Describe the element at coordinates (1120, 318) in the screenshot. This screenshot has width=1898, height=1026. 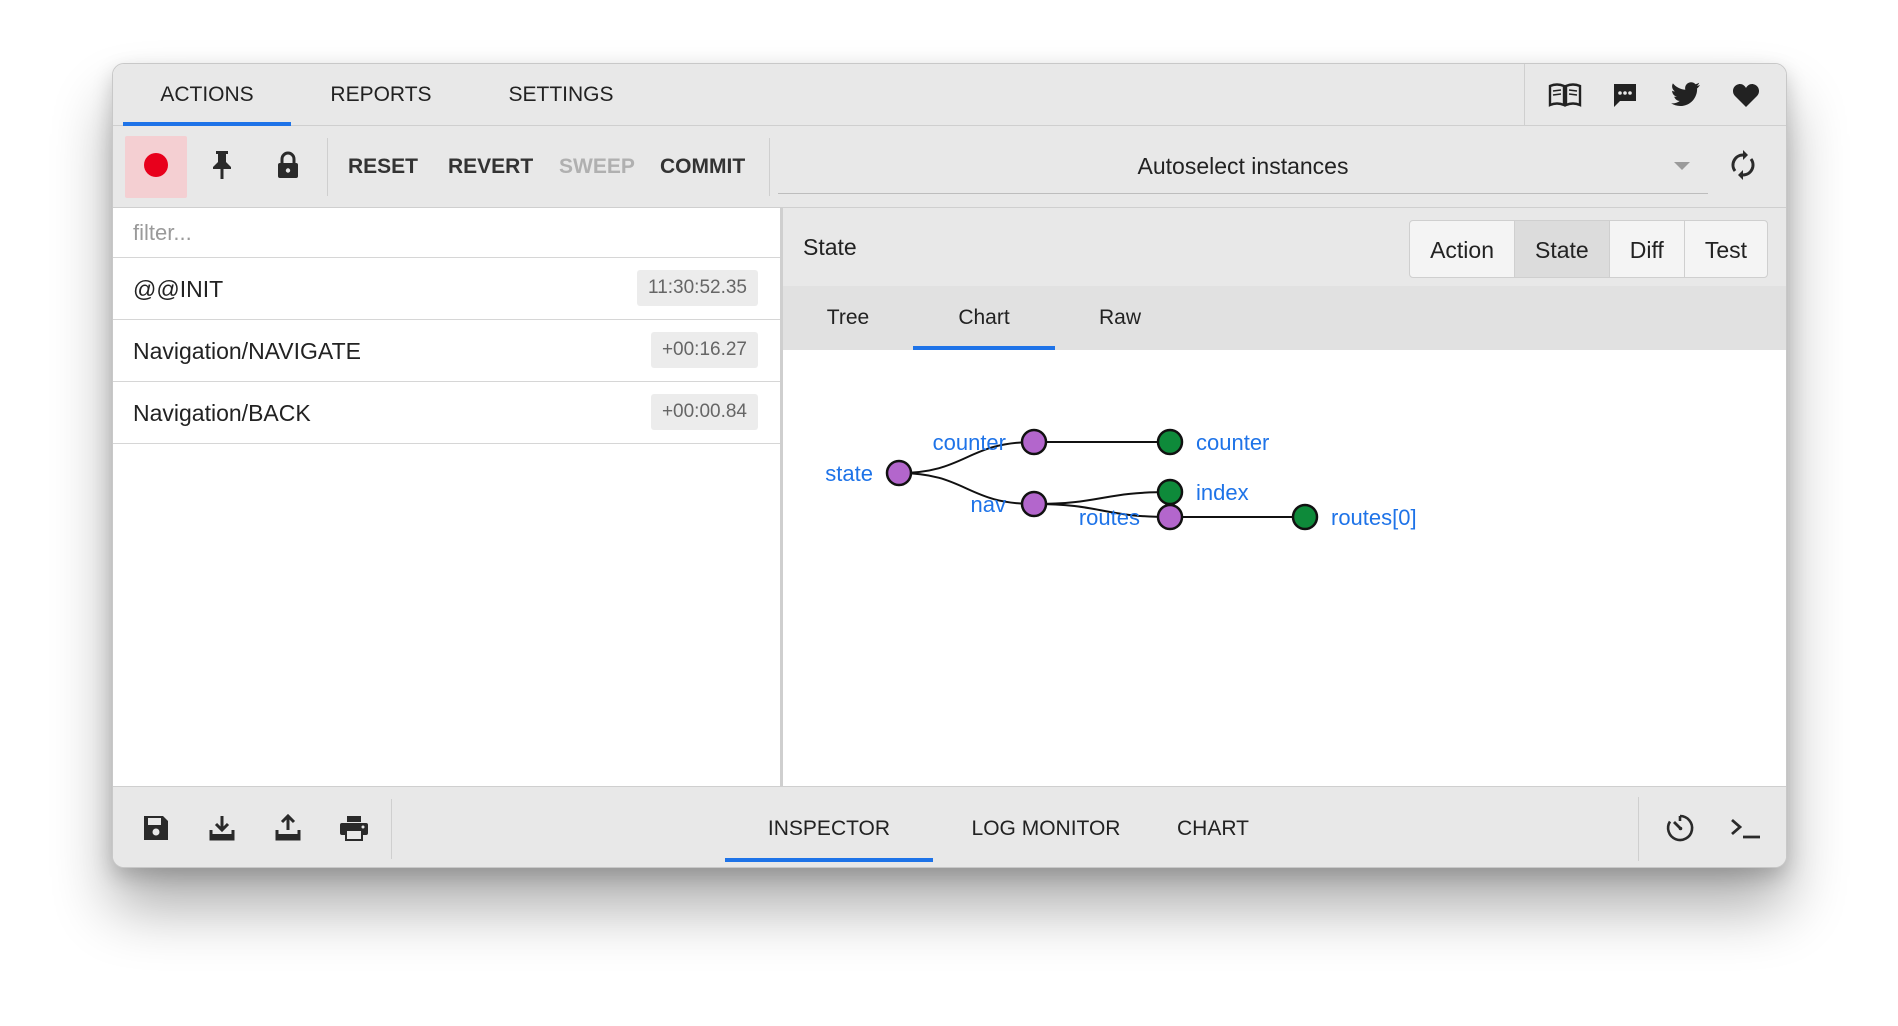
I see `subtab-raw: Raw` at that location.